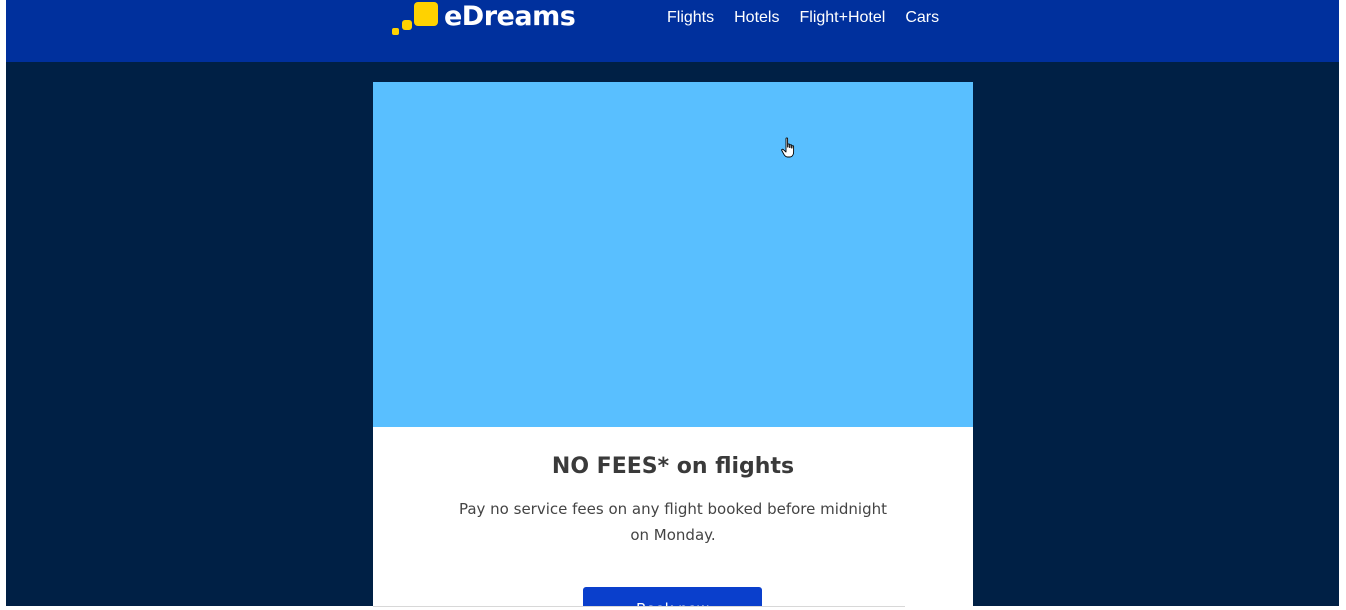  I want to click on hand-pointer-icon, so click(788, 147).